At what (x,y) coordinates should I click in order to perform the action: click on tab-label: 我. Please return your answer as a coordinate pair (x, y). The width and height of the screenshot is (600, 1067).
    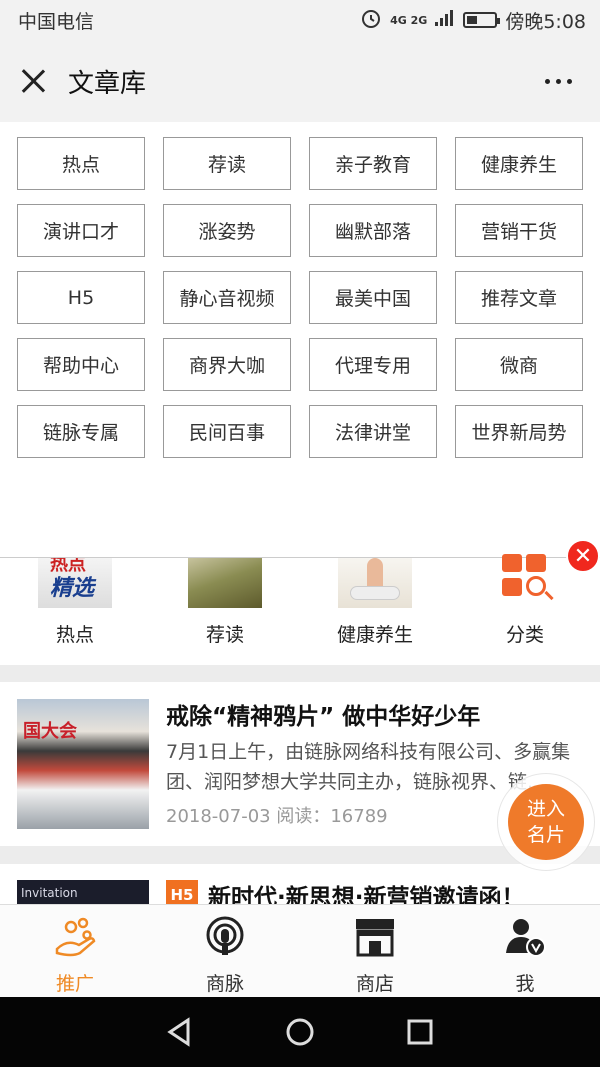
    Looking at the image, I should click on (525, 984).